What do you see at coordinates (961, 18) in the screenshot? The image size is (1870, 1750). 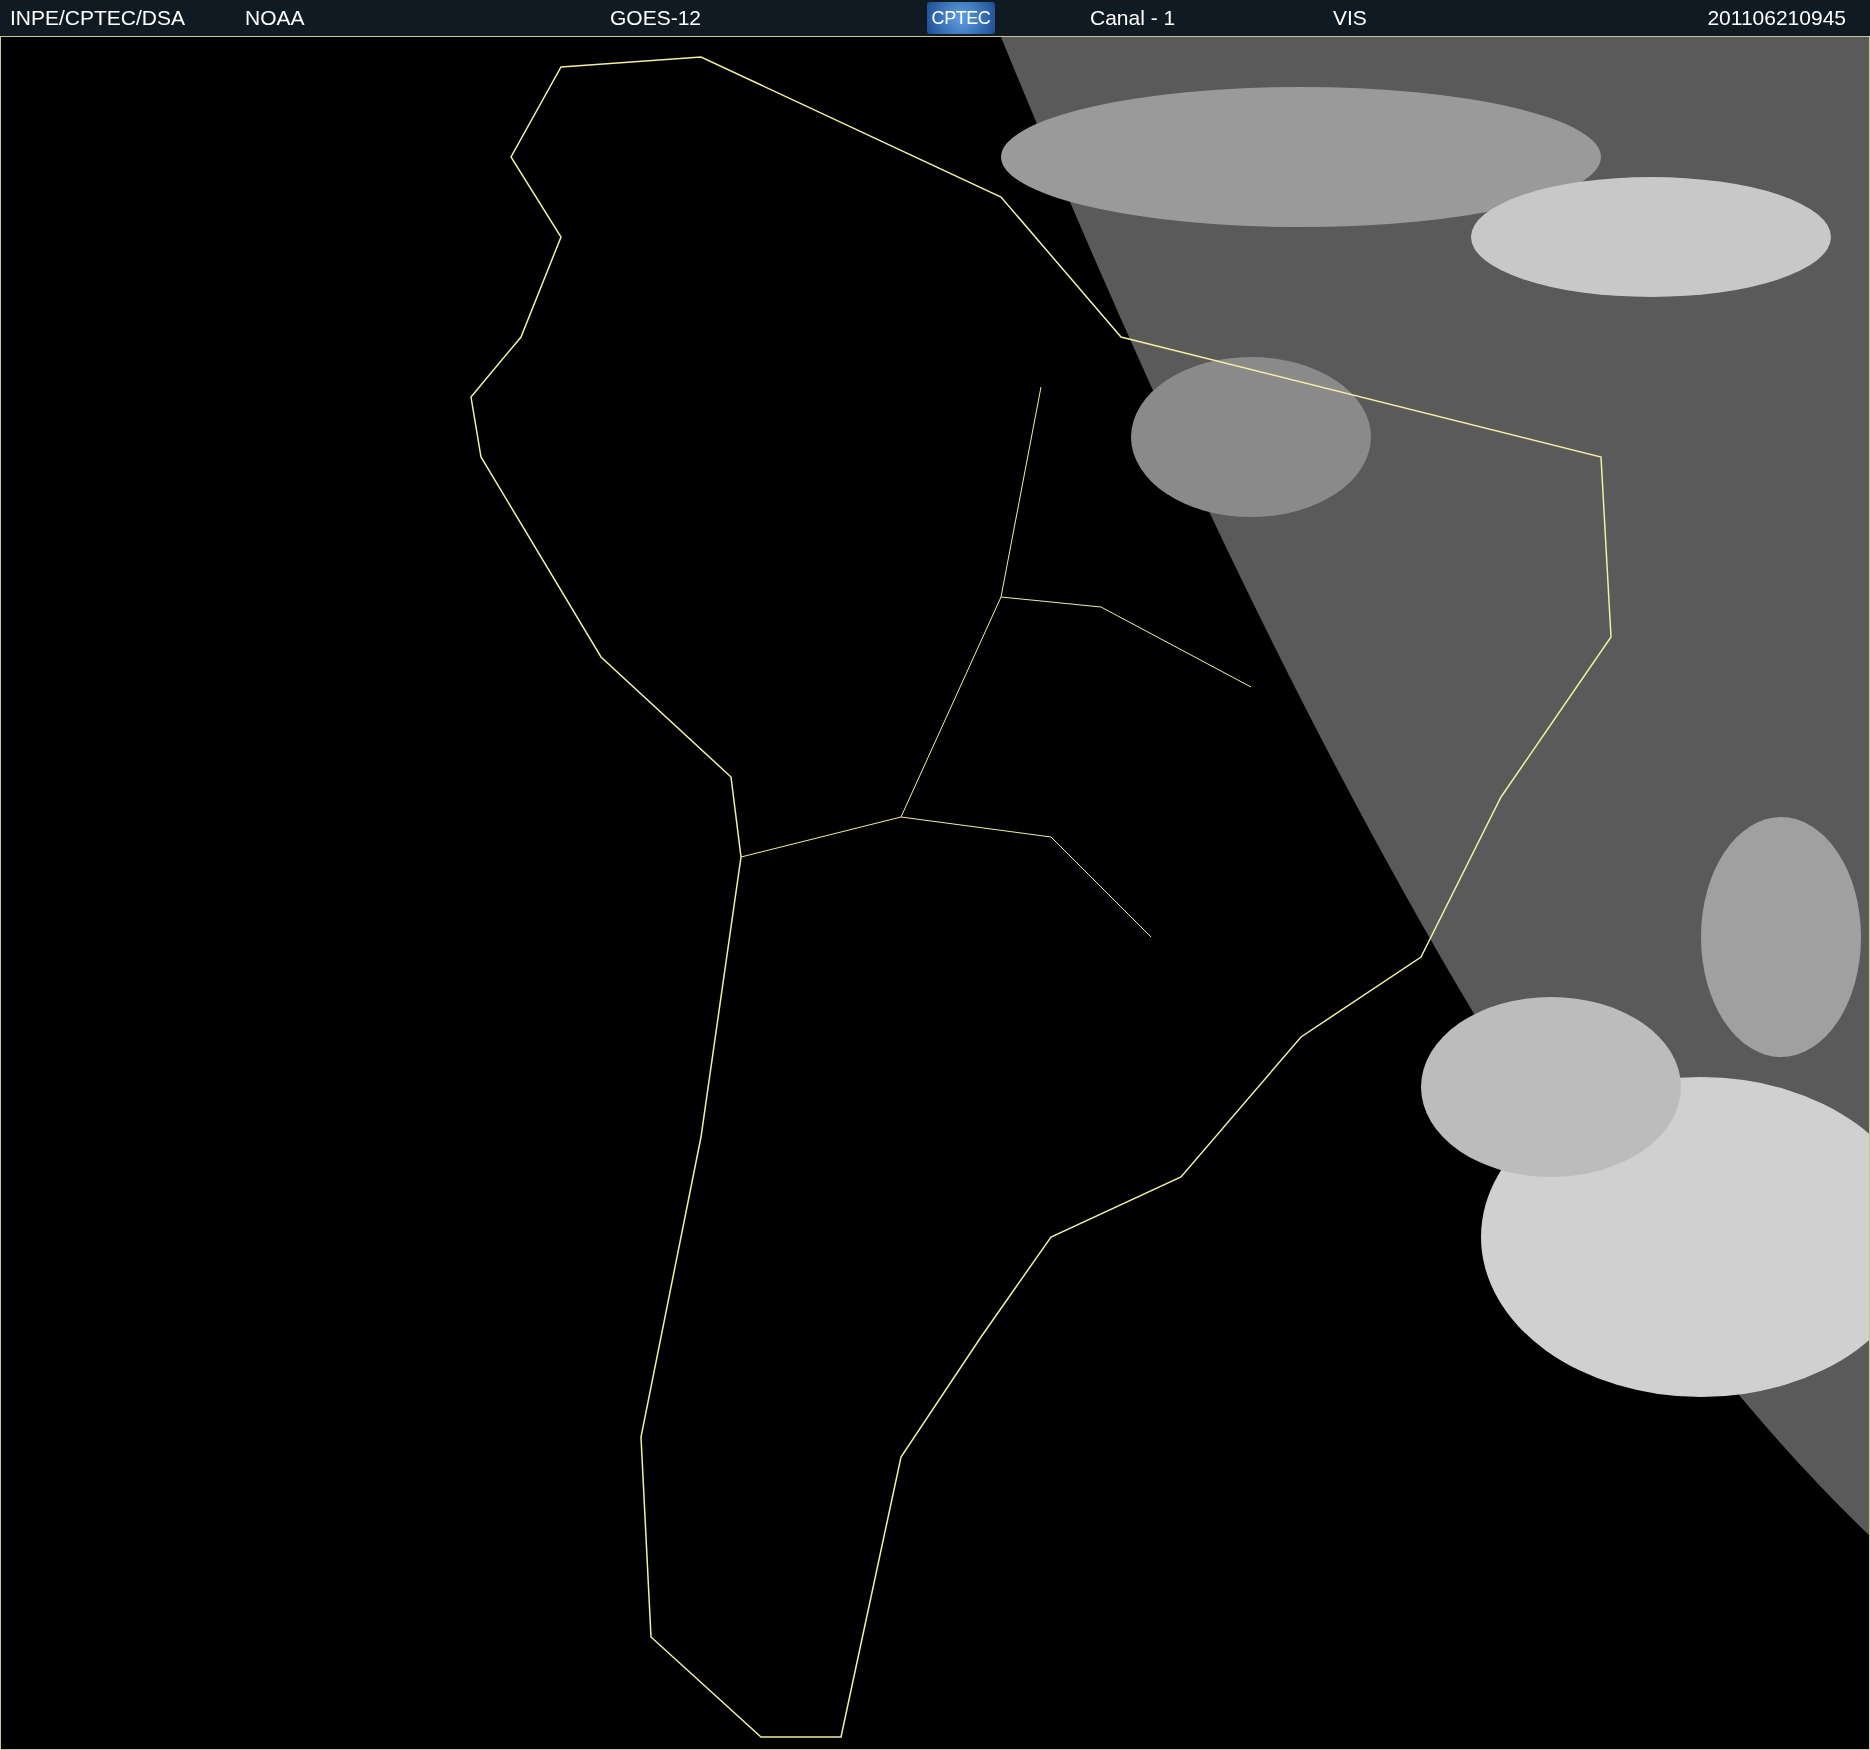 I see `logo: CPTEC` at bounding box center [961, 18].